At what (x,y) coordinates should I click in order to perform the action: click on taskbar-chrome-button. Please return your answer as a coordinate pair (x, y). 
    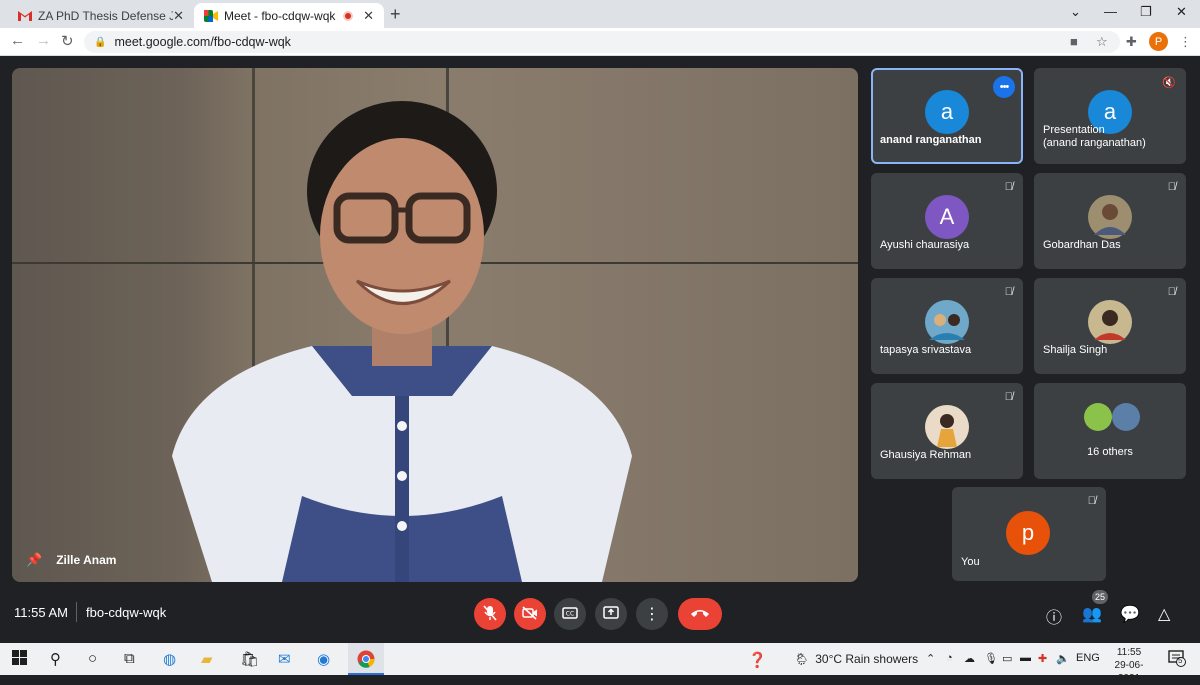
    Looking at the image, I should click on (366, 659).